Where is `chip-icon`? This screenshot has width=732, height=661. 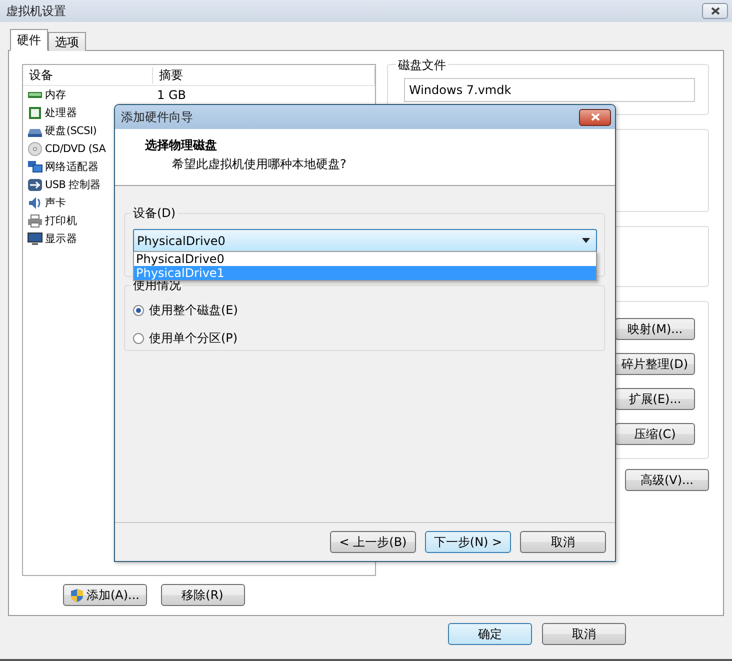
chip-icon is located at coordinates (35, 113).